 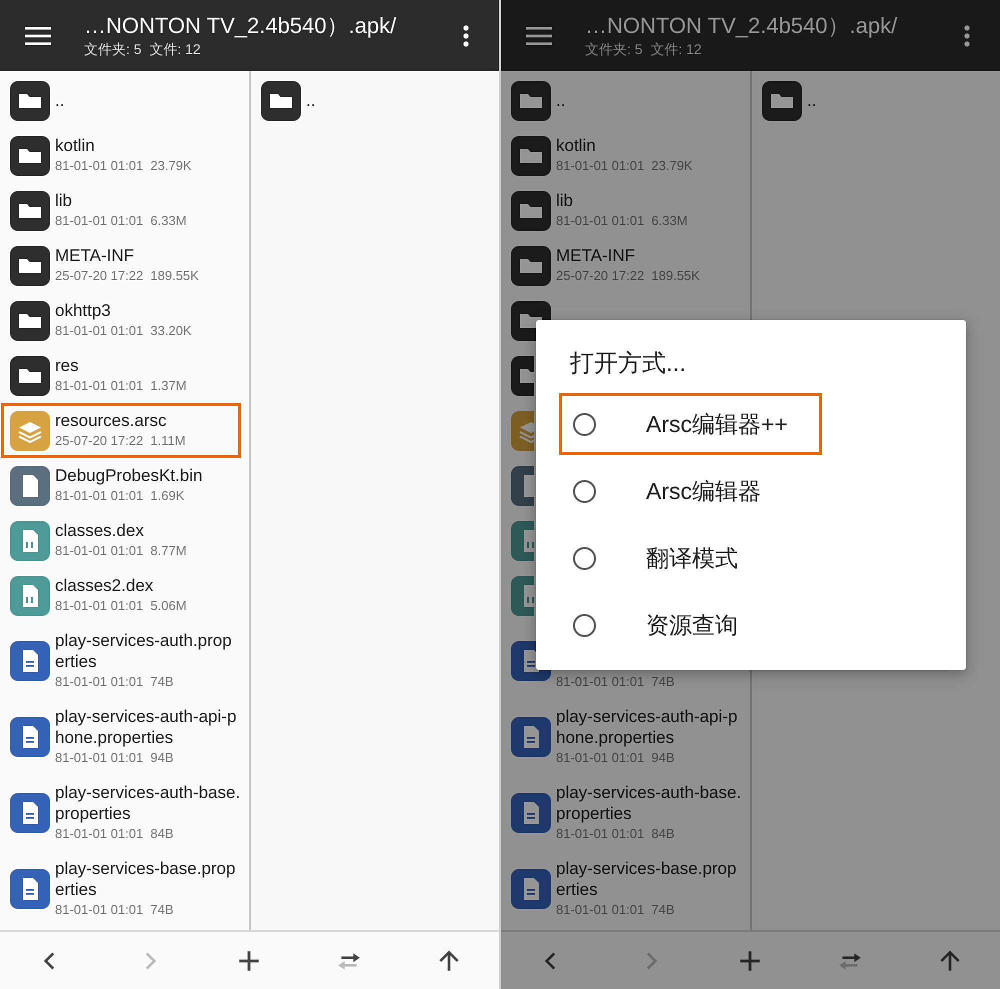 I want to click on file-details: 81-01-01 01:01 1.37M, so click(x=121, y=386).